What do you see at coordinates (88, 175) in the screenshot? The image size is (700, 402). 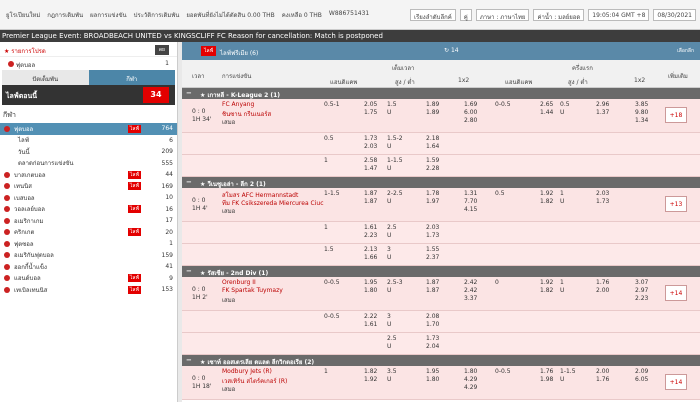 I see `sport-item: บาสเกตบอล ไลฟ์ 44` at bounding box center [88, 175].